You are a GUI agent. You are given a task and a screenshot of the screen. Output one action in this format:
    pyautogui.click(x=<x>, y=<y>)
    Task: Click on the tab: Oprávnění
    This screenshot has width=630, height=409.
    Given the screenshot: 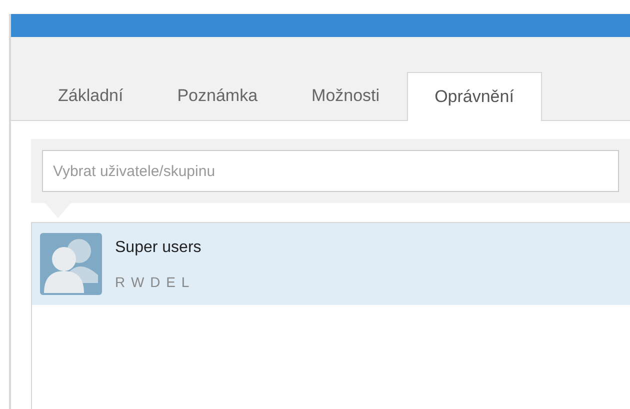 What is the action you would take?
    pyautogui.click(x=474, y=96)
    